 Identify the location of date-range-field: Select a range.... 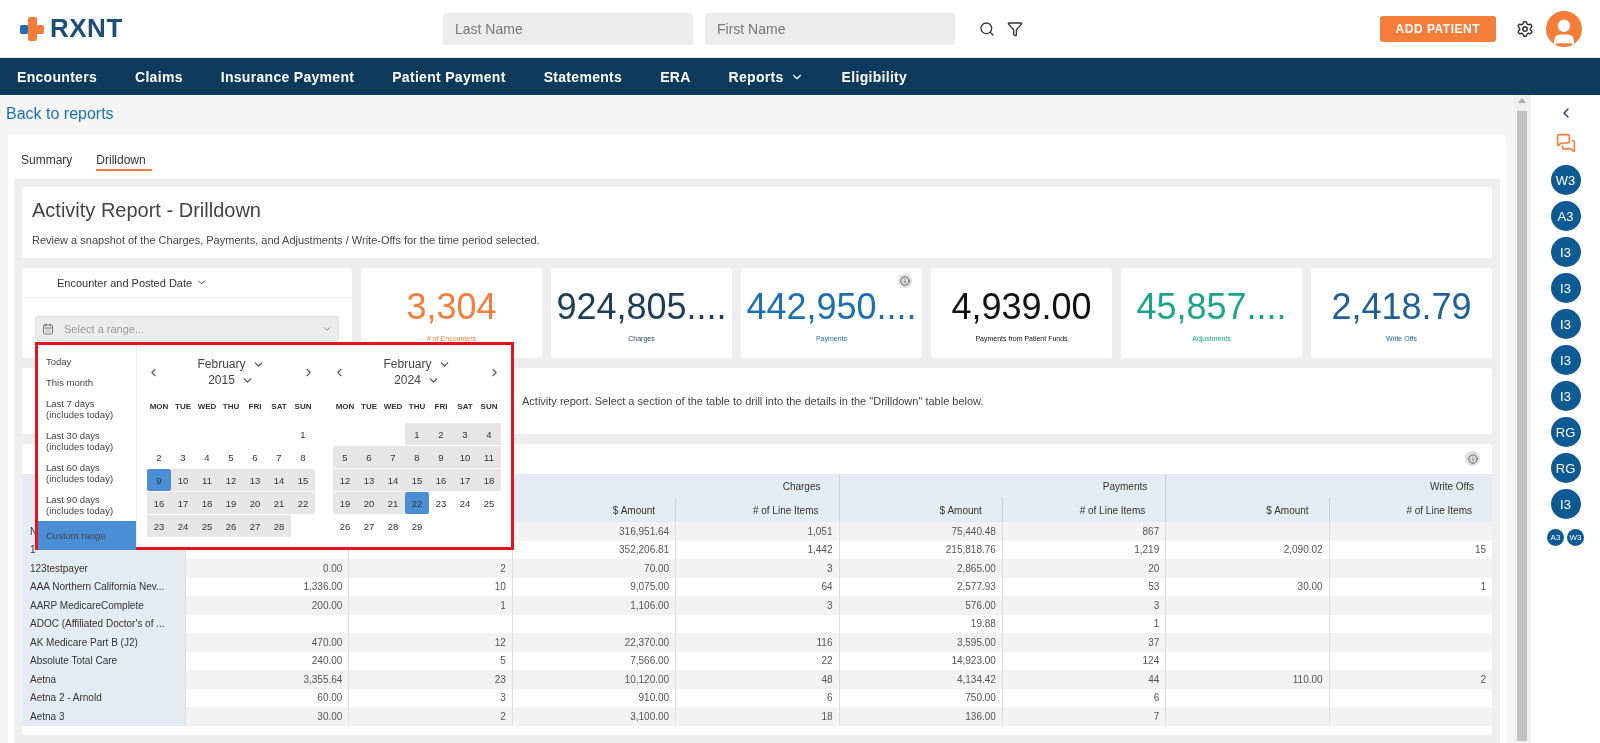
(188, 328).